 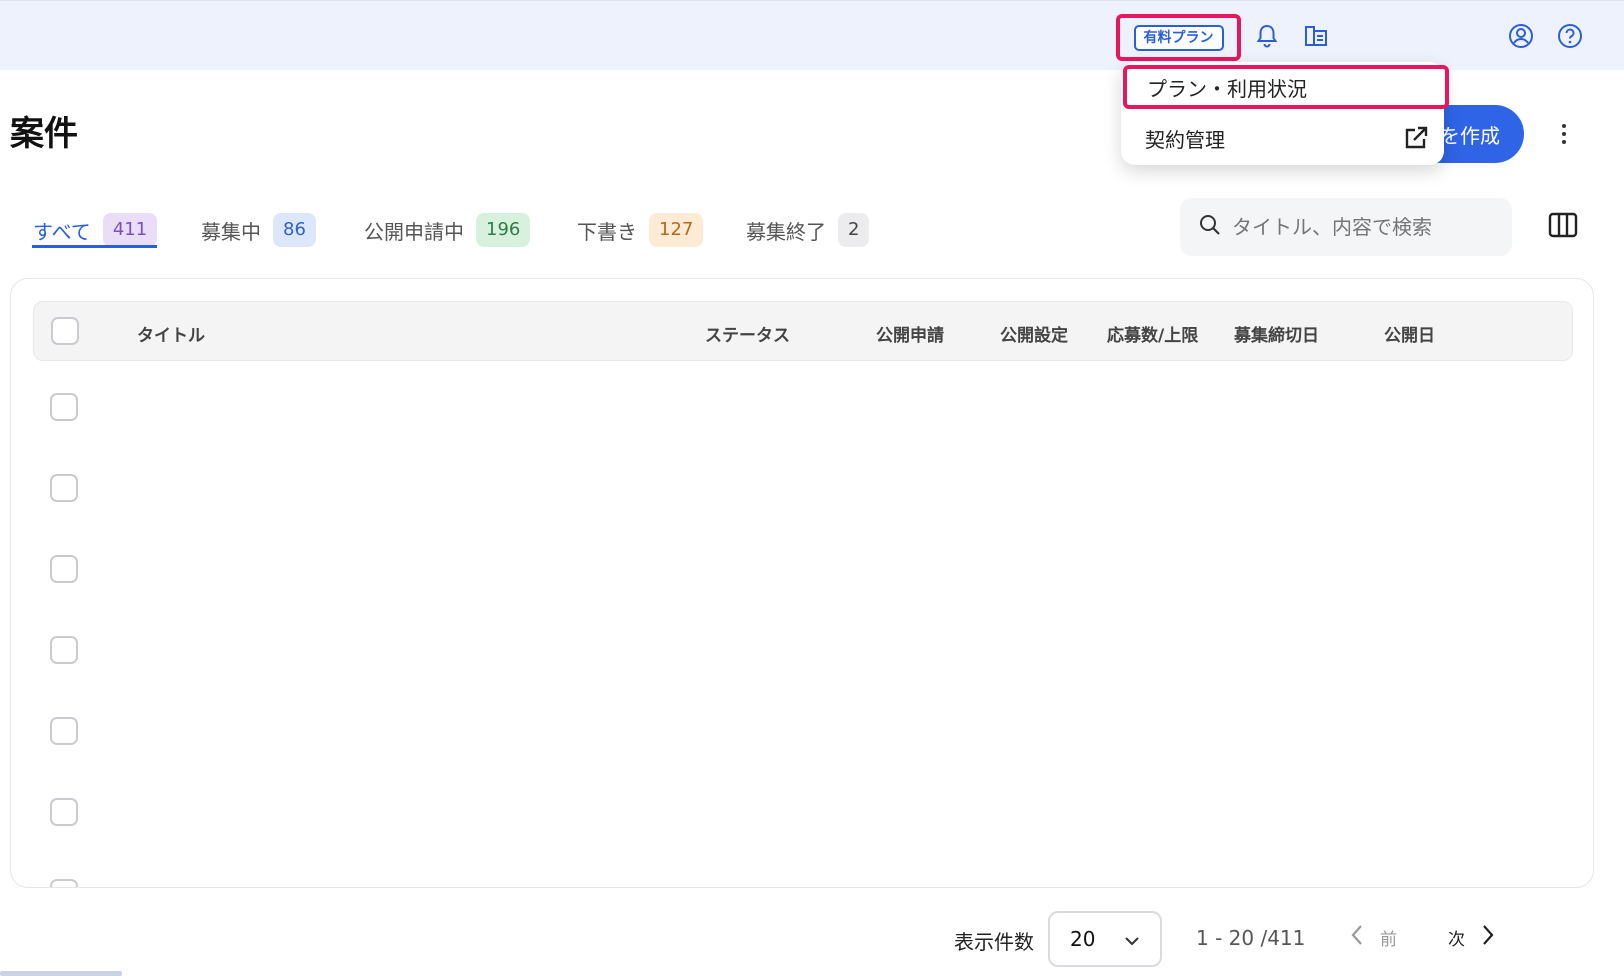 I want to click on search-input, so click(x=1362, y=227).